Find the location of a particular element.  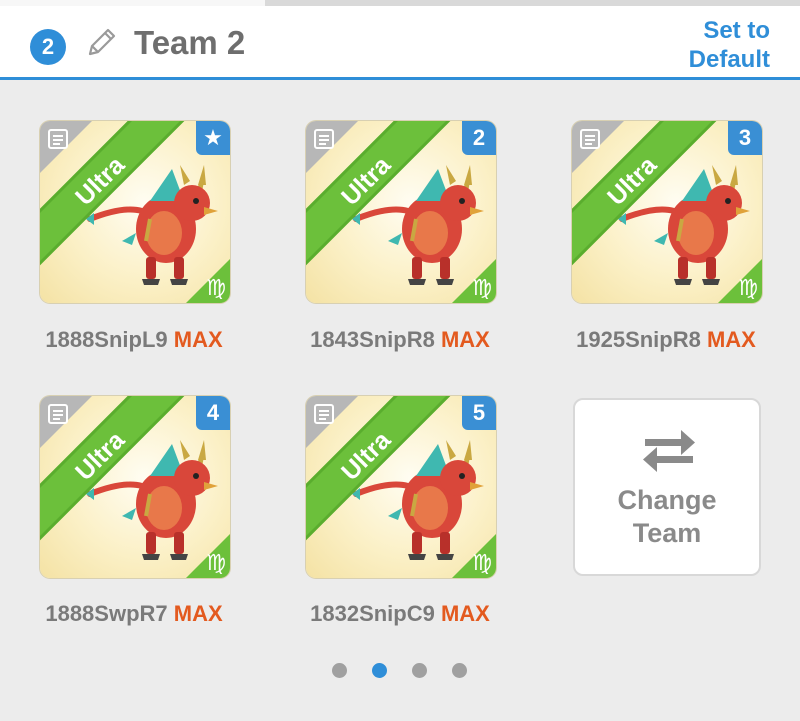

team-card-1: Ultra ★ ♍ is located at coordinates (135, 212).